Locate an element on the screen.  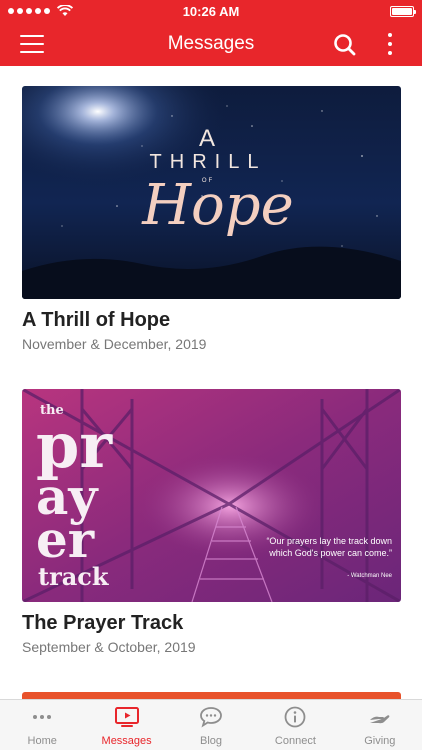
tab-giving: Giving is located at coordinates (380, 725).